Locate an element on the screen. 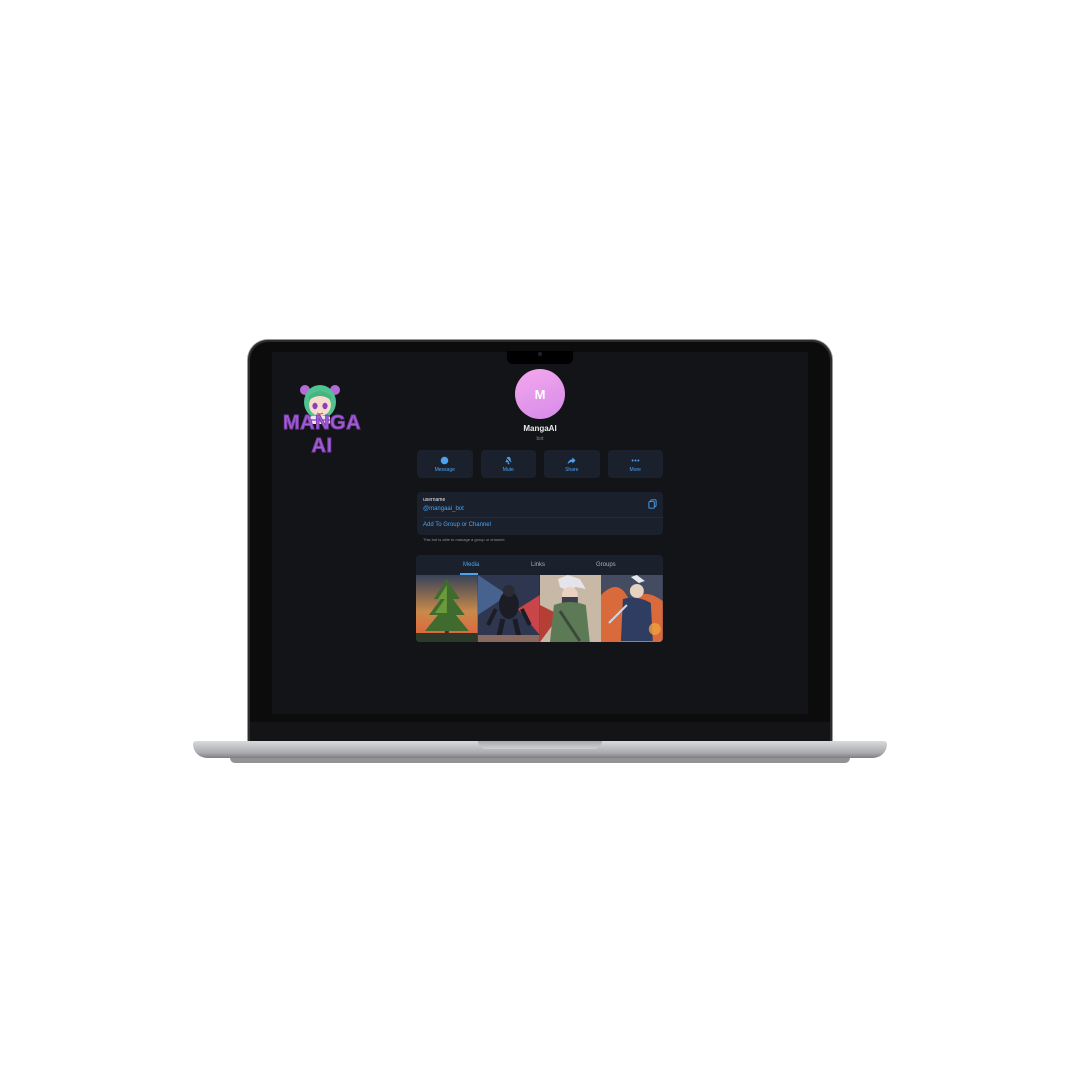  mute-button: Mute is located at coordinates (508, 464).